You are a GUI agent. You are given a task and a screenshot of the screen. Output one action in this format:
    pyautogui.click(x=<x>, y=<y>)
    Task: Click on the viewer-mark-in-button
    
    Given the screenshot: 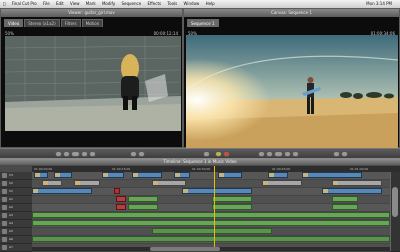 What is the action you would take?
    pyautogui.click(x=133, y=154)
    